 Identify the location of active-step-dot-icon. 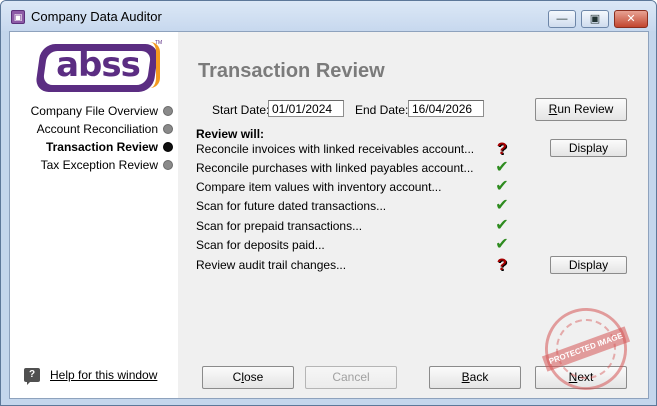
(168, 147).